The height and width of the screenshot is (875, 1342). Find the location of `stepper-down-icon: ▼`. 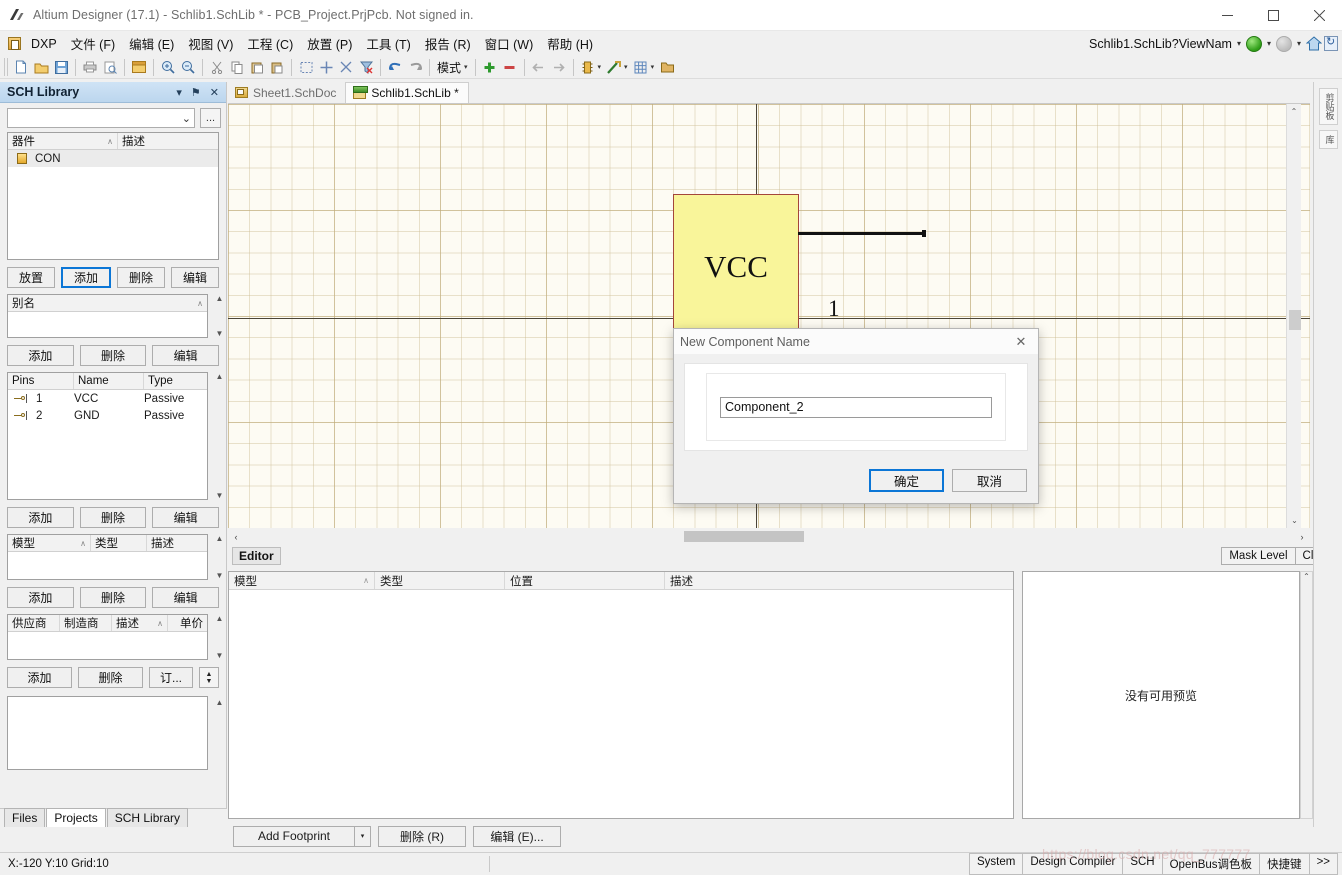

stepper-down-icon: ▼ is located at coordinates (209, 681).